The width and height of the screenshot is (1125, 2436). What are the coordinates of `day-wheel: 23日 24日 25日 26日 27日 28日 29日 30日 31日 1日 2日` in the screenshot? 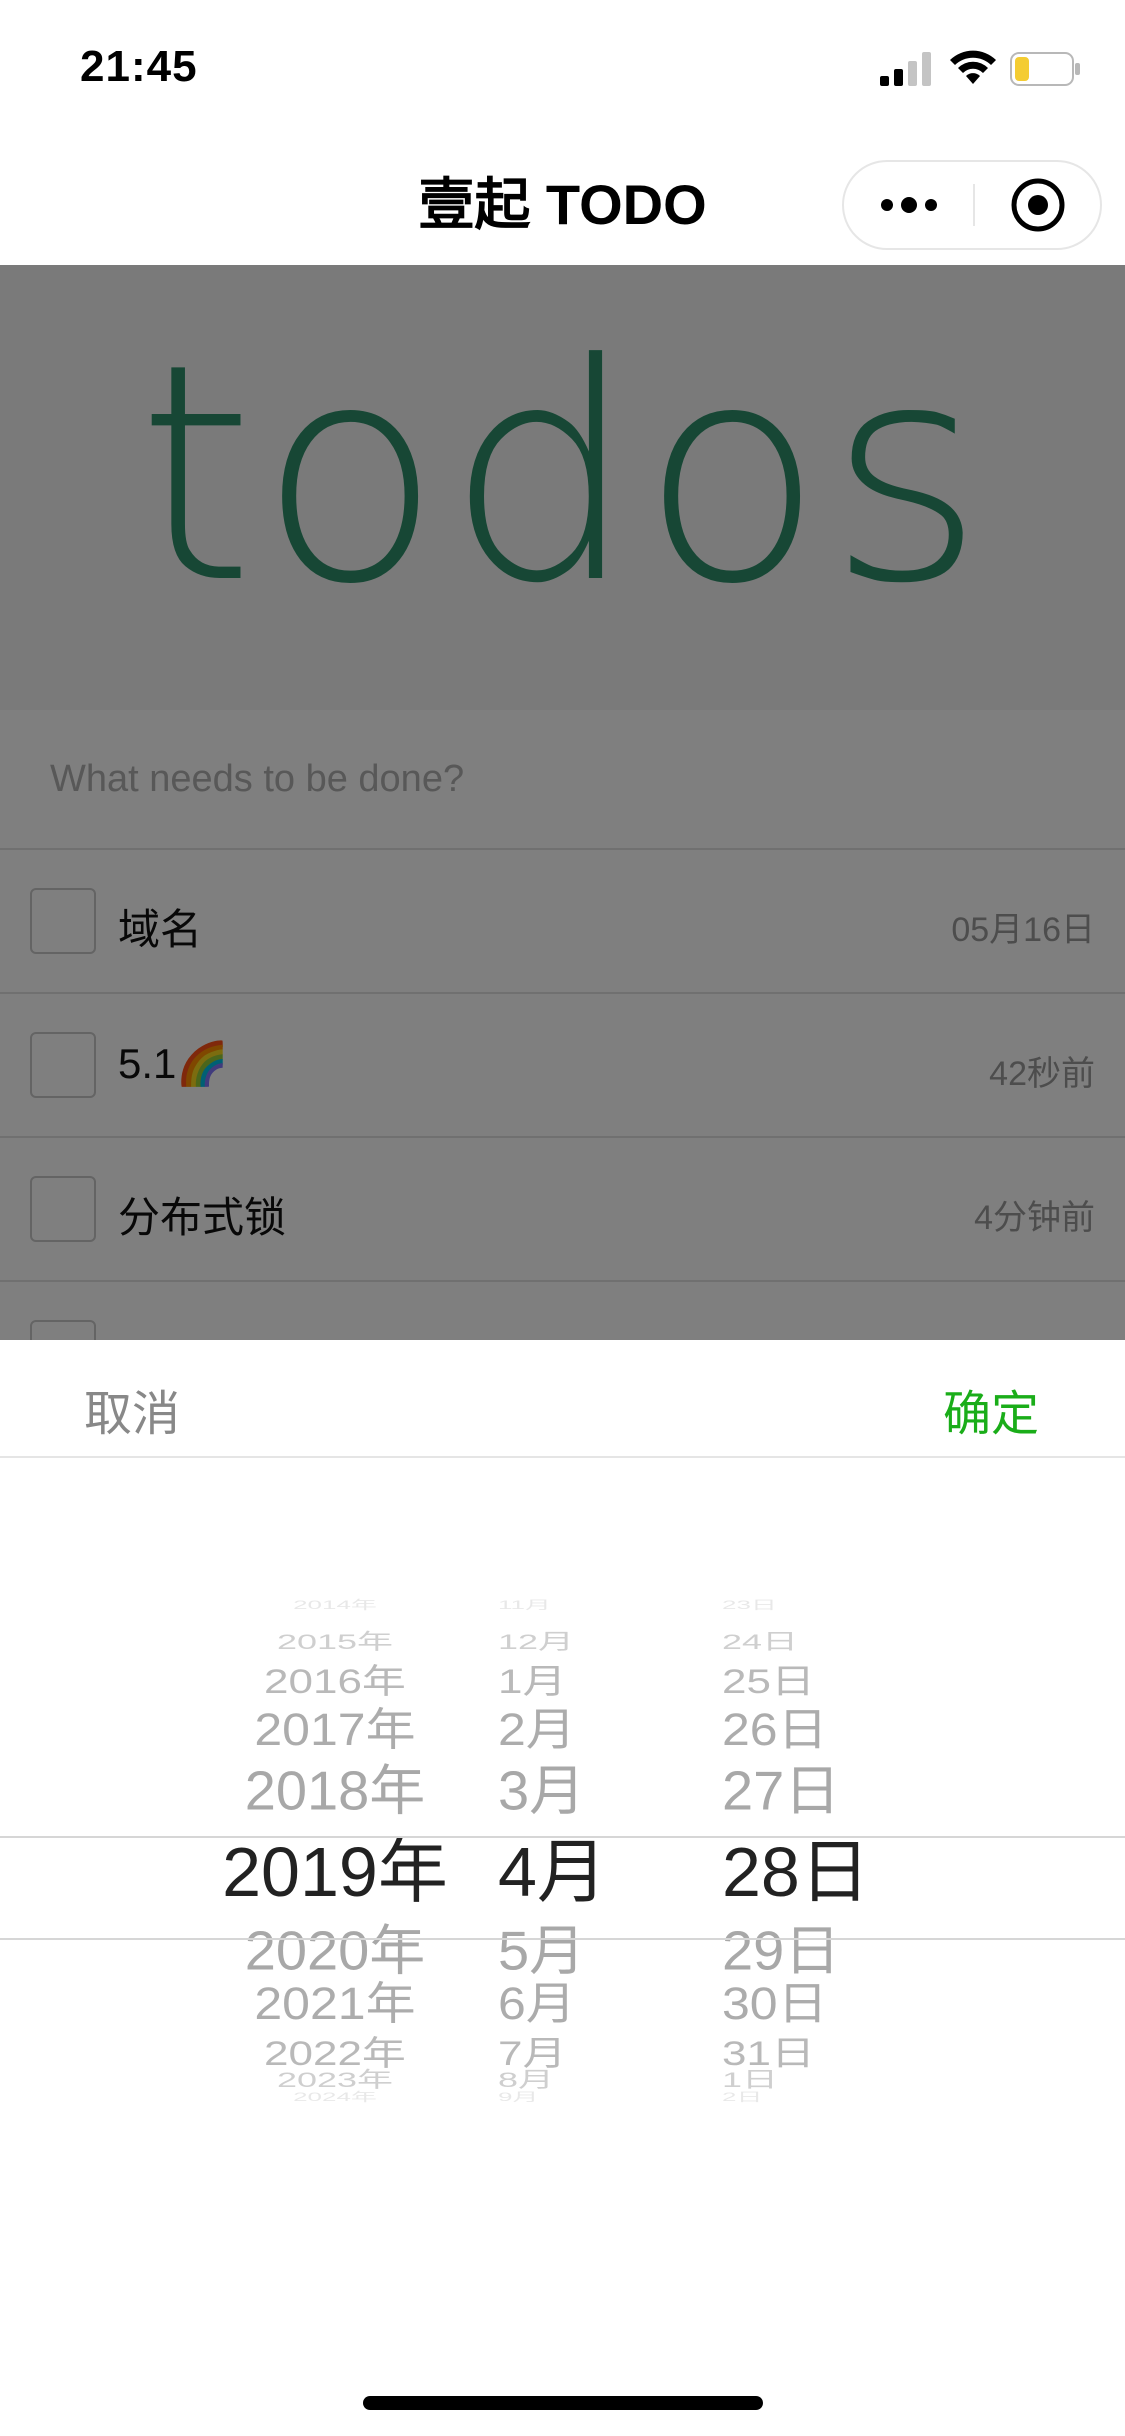 It's located at (800, 1870).